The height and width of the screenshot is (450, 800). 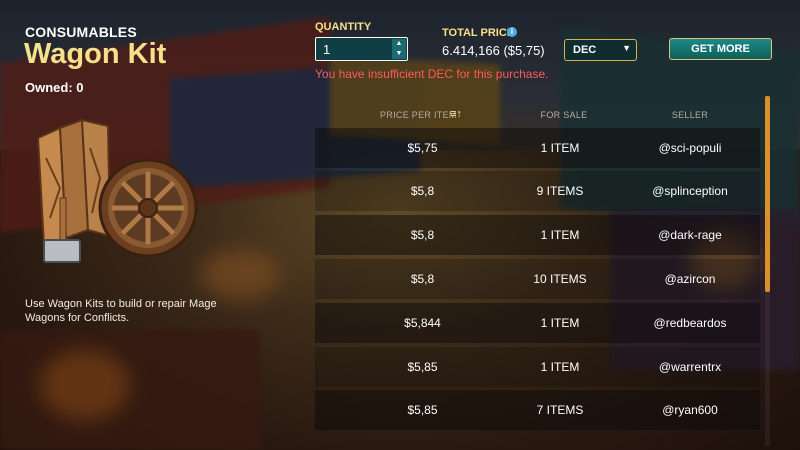 I want to click on row-price: $5,844, so click(x=422, y=323).